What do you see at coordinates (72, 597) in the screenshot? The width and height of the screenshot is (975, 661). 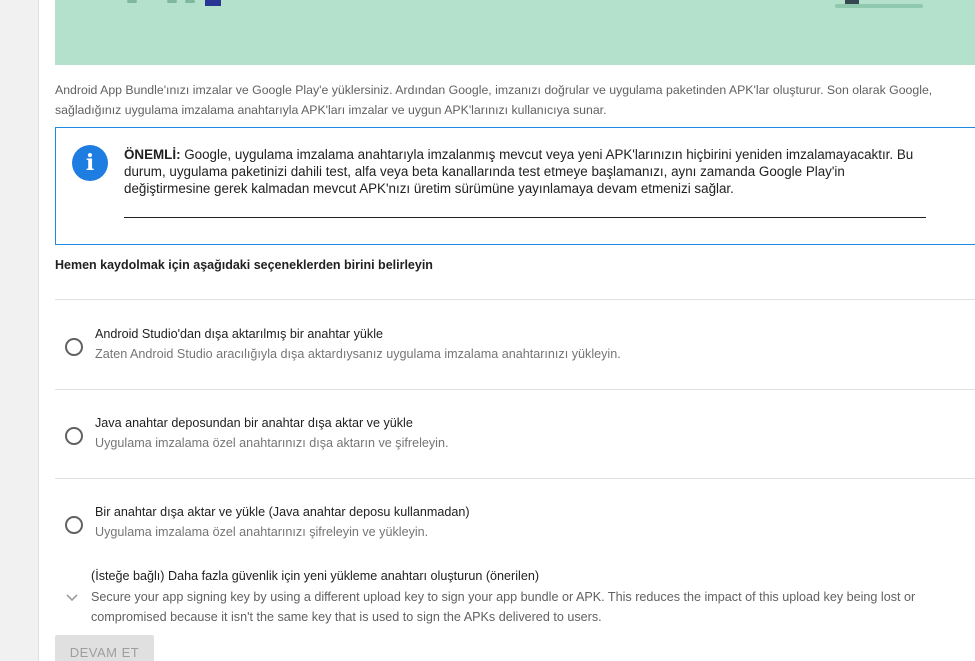 I see `chevron-down-icon` at bounding box center [72, 597].